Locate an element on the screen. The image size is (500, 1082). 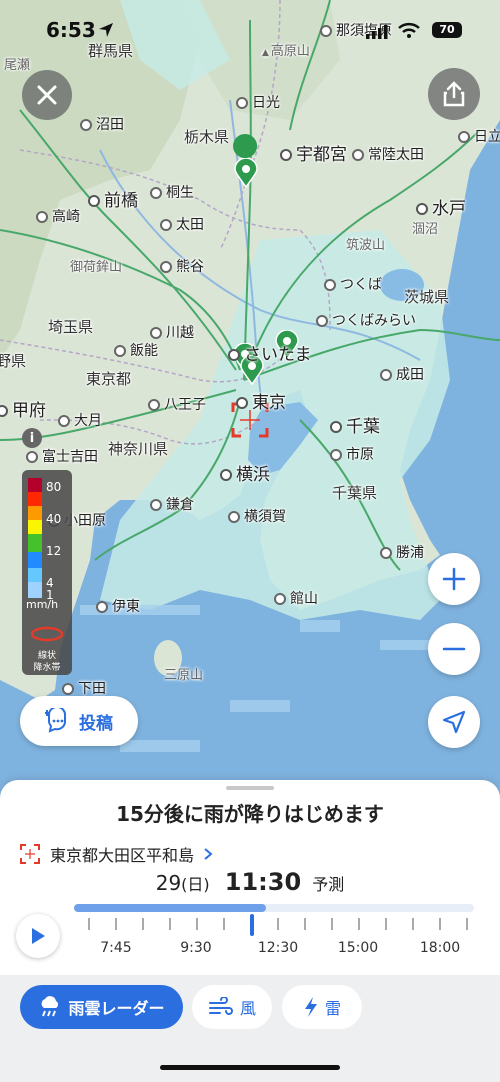
map-label-text: 沼田 is located at coordinates (110, 125).